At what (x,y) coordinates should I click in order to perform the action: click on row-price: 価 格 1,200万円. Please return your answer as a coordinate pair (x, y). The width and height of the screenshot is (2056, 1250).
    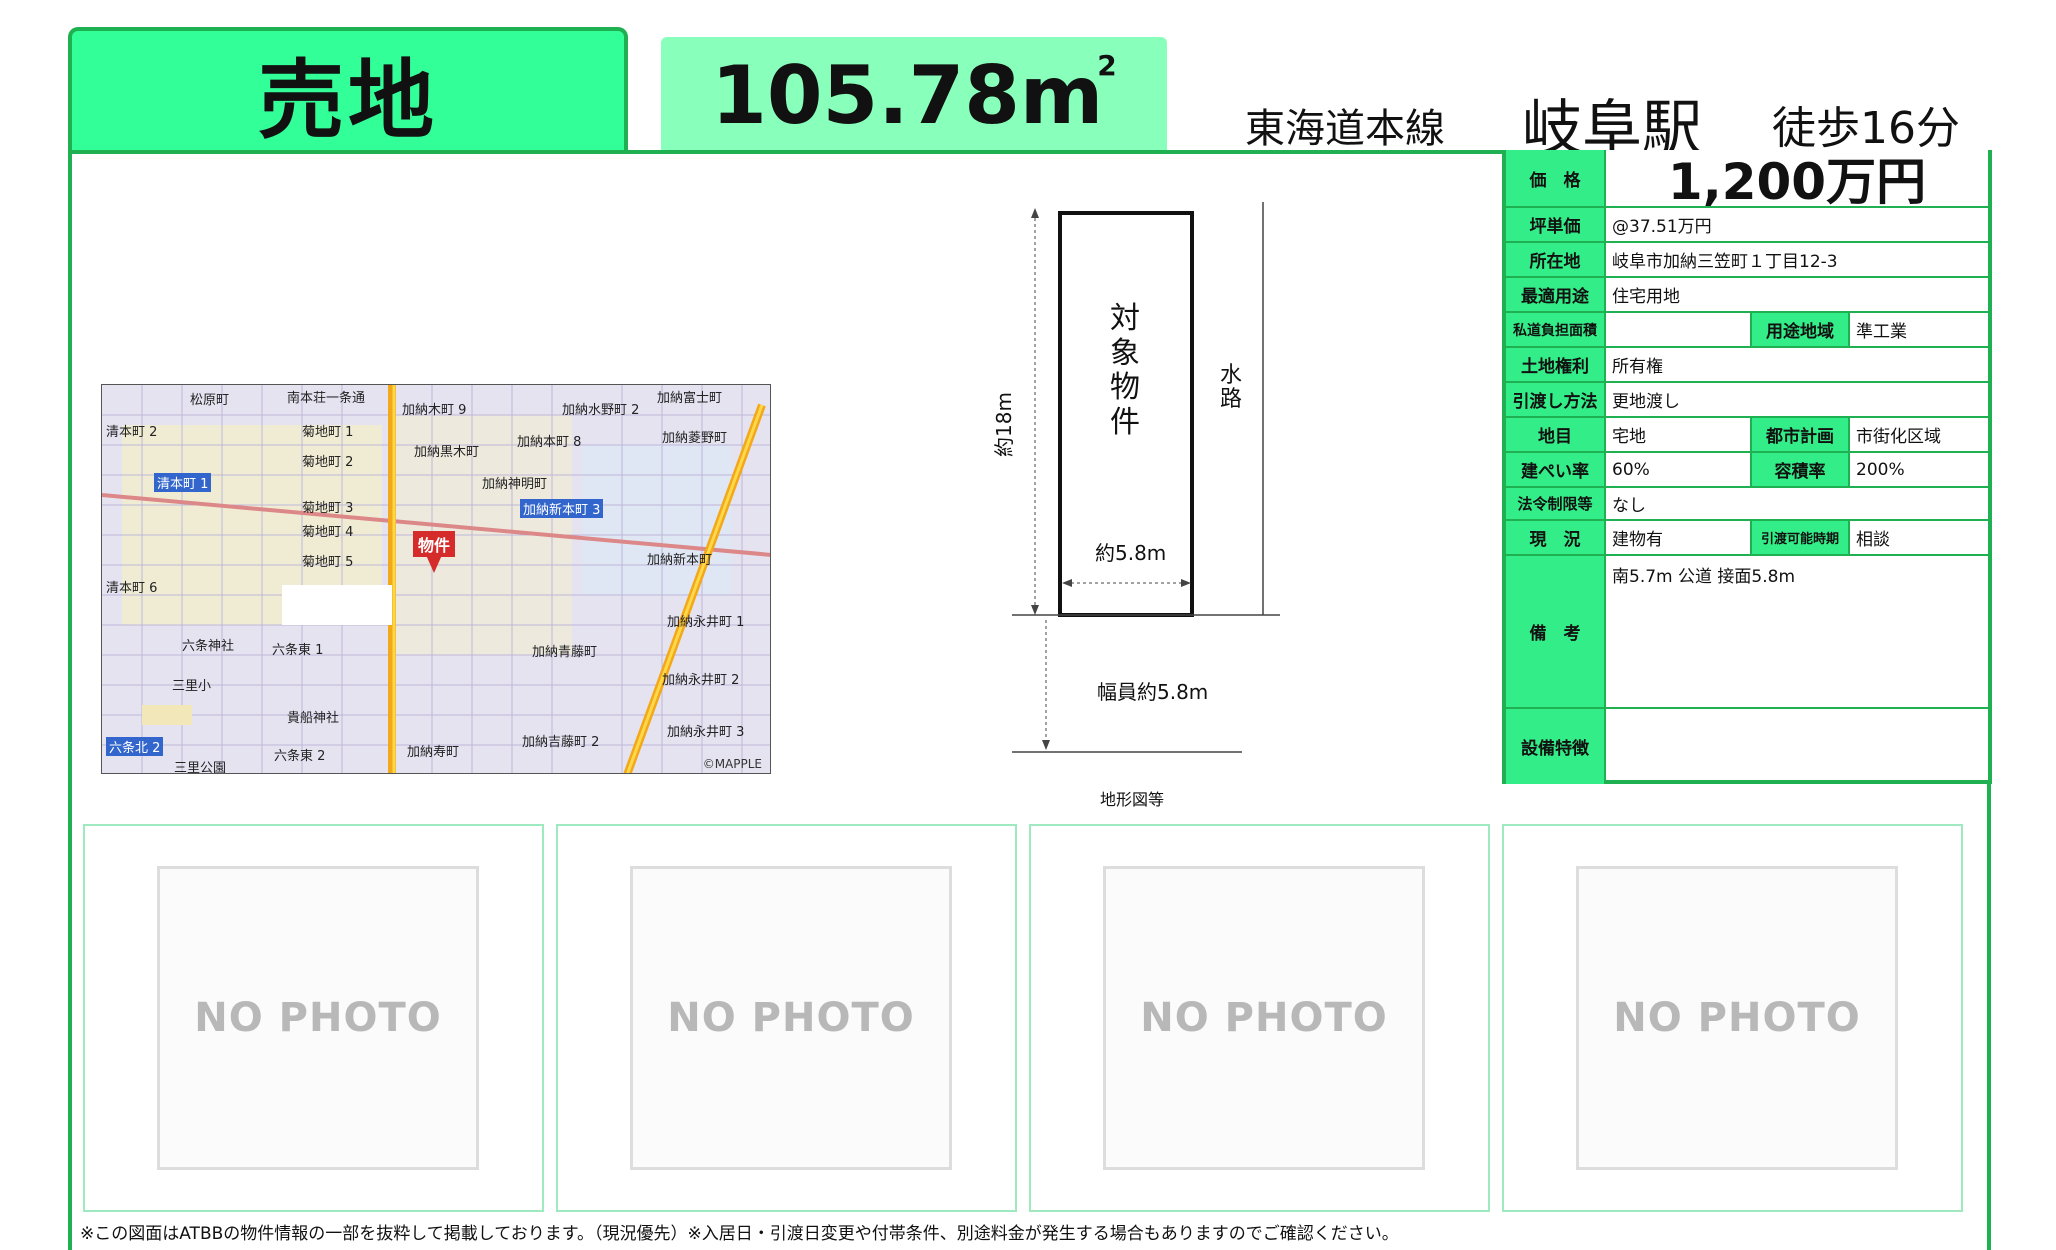
    Looking at the image, I should click on (1747, 180).